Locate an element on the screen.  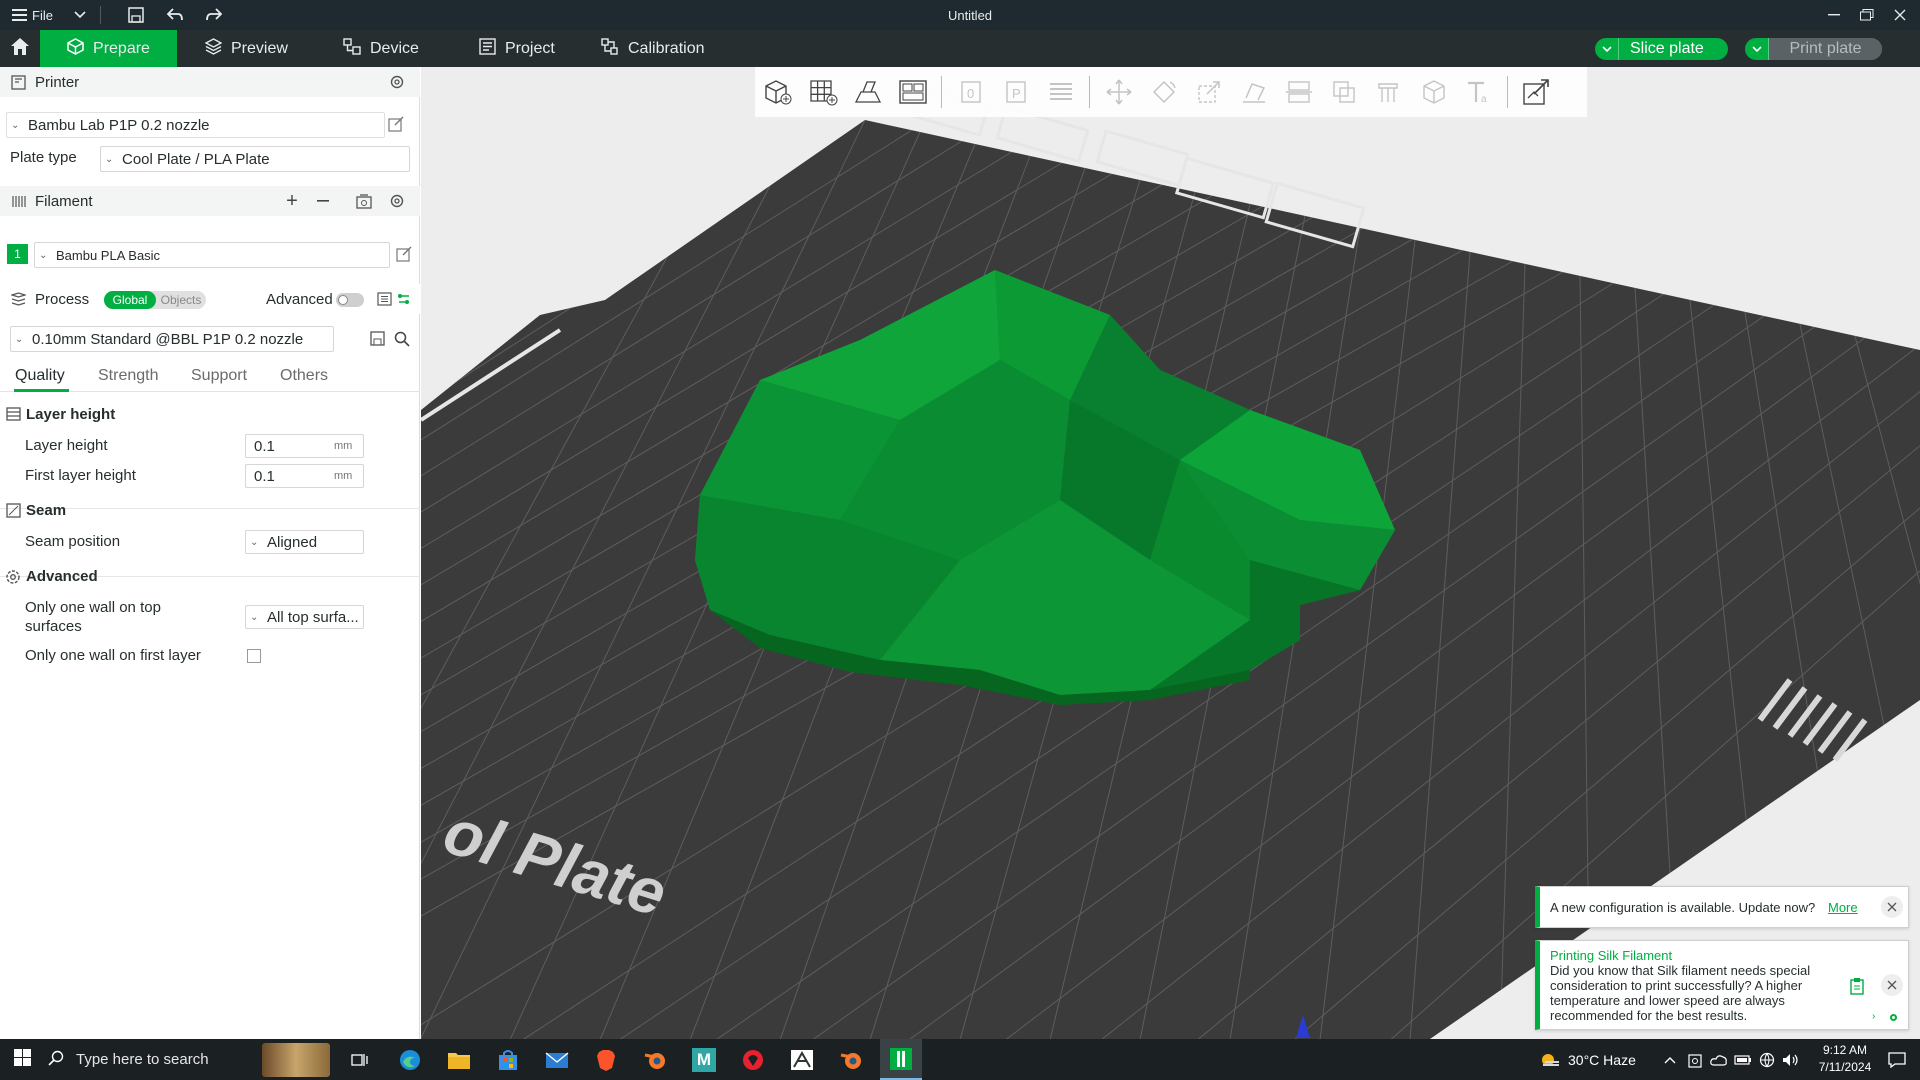
weather-text: 30°C Haze is located at coordinates (1608, 1059).